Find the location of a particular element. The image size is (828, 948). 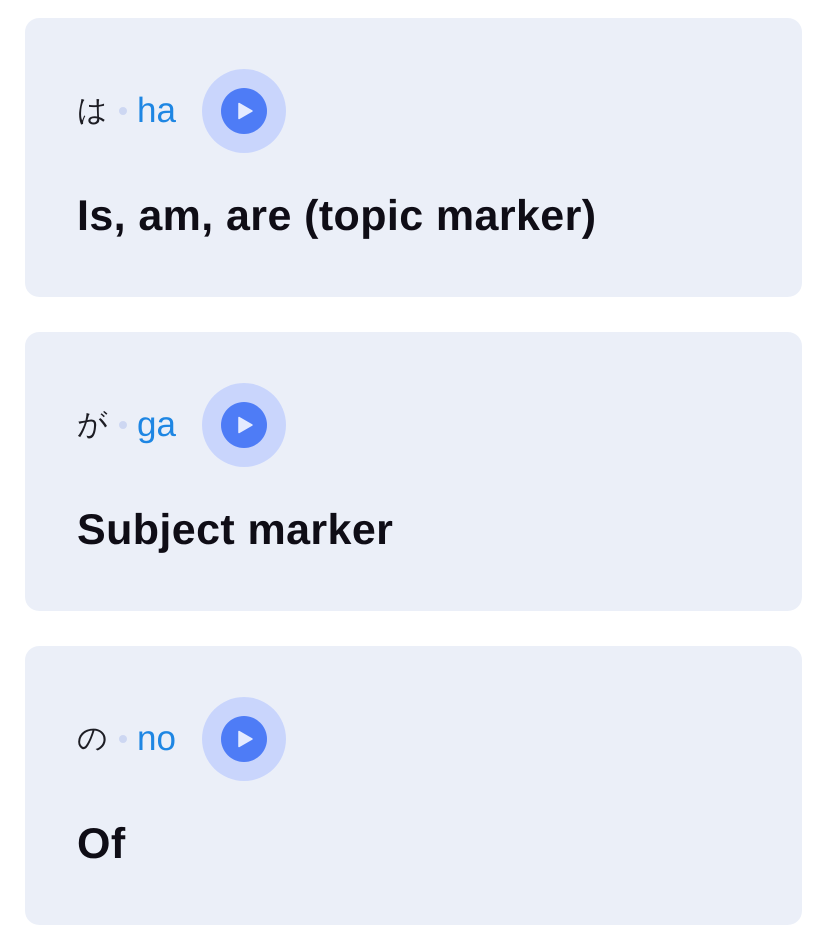

meaning-text: Subject marker is located at coordinates (235, 530).